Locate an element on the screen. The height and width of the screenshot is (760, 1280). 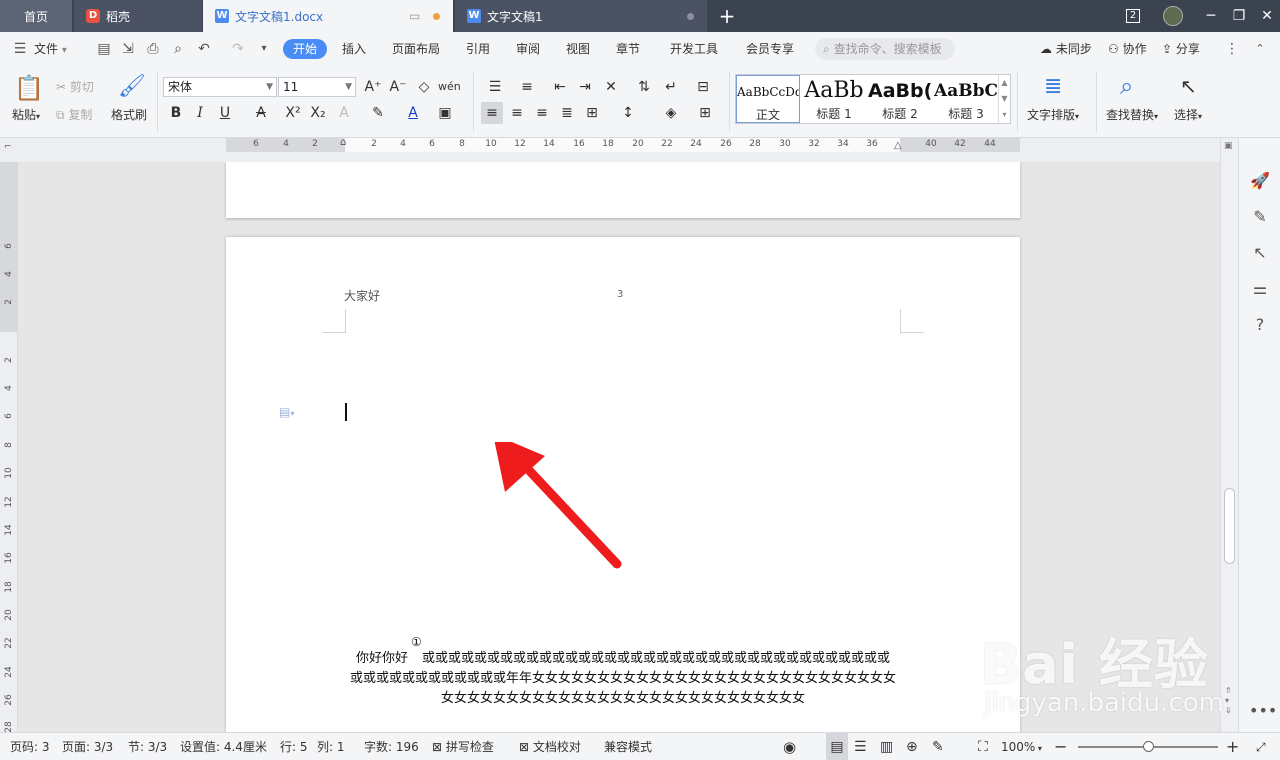
tab-document-active: W 文字文稿1.docx ▭ is located at coordinates (328, 16).